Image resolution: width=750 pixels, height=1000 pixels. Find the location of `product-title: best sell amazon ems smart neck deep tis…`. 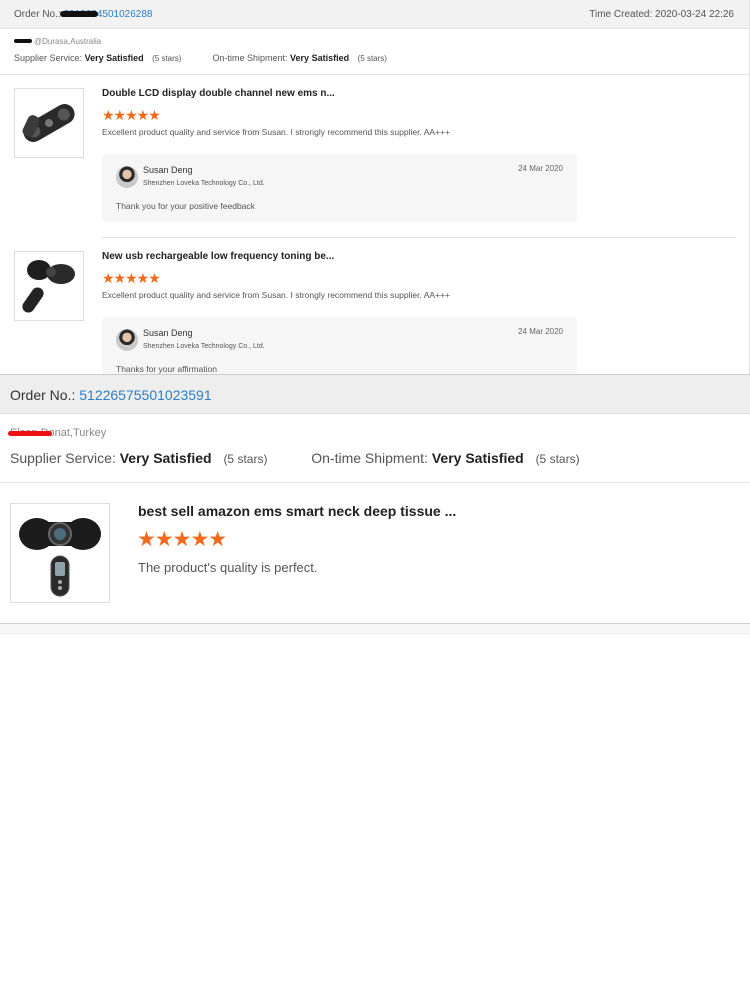

product-title: best sell amazon ems smart neck deep tis… is located at coordinates (297, 511).